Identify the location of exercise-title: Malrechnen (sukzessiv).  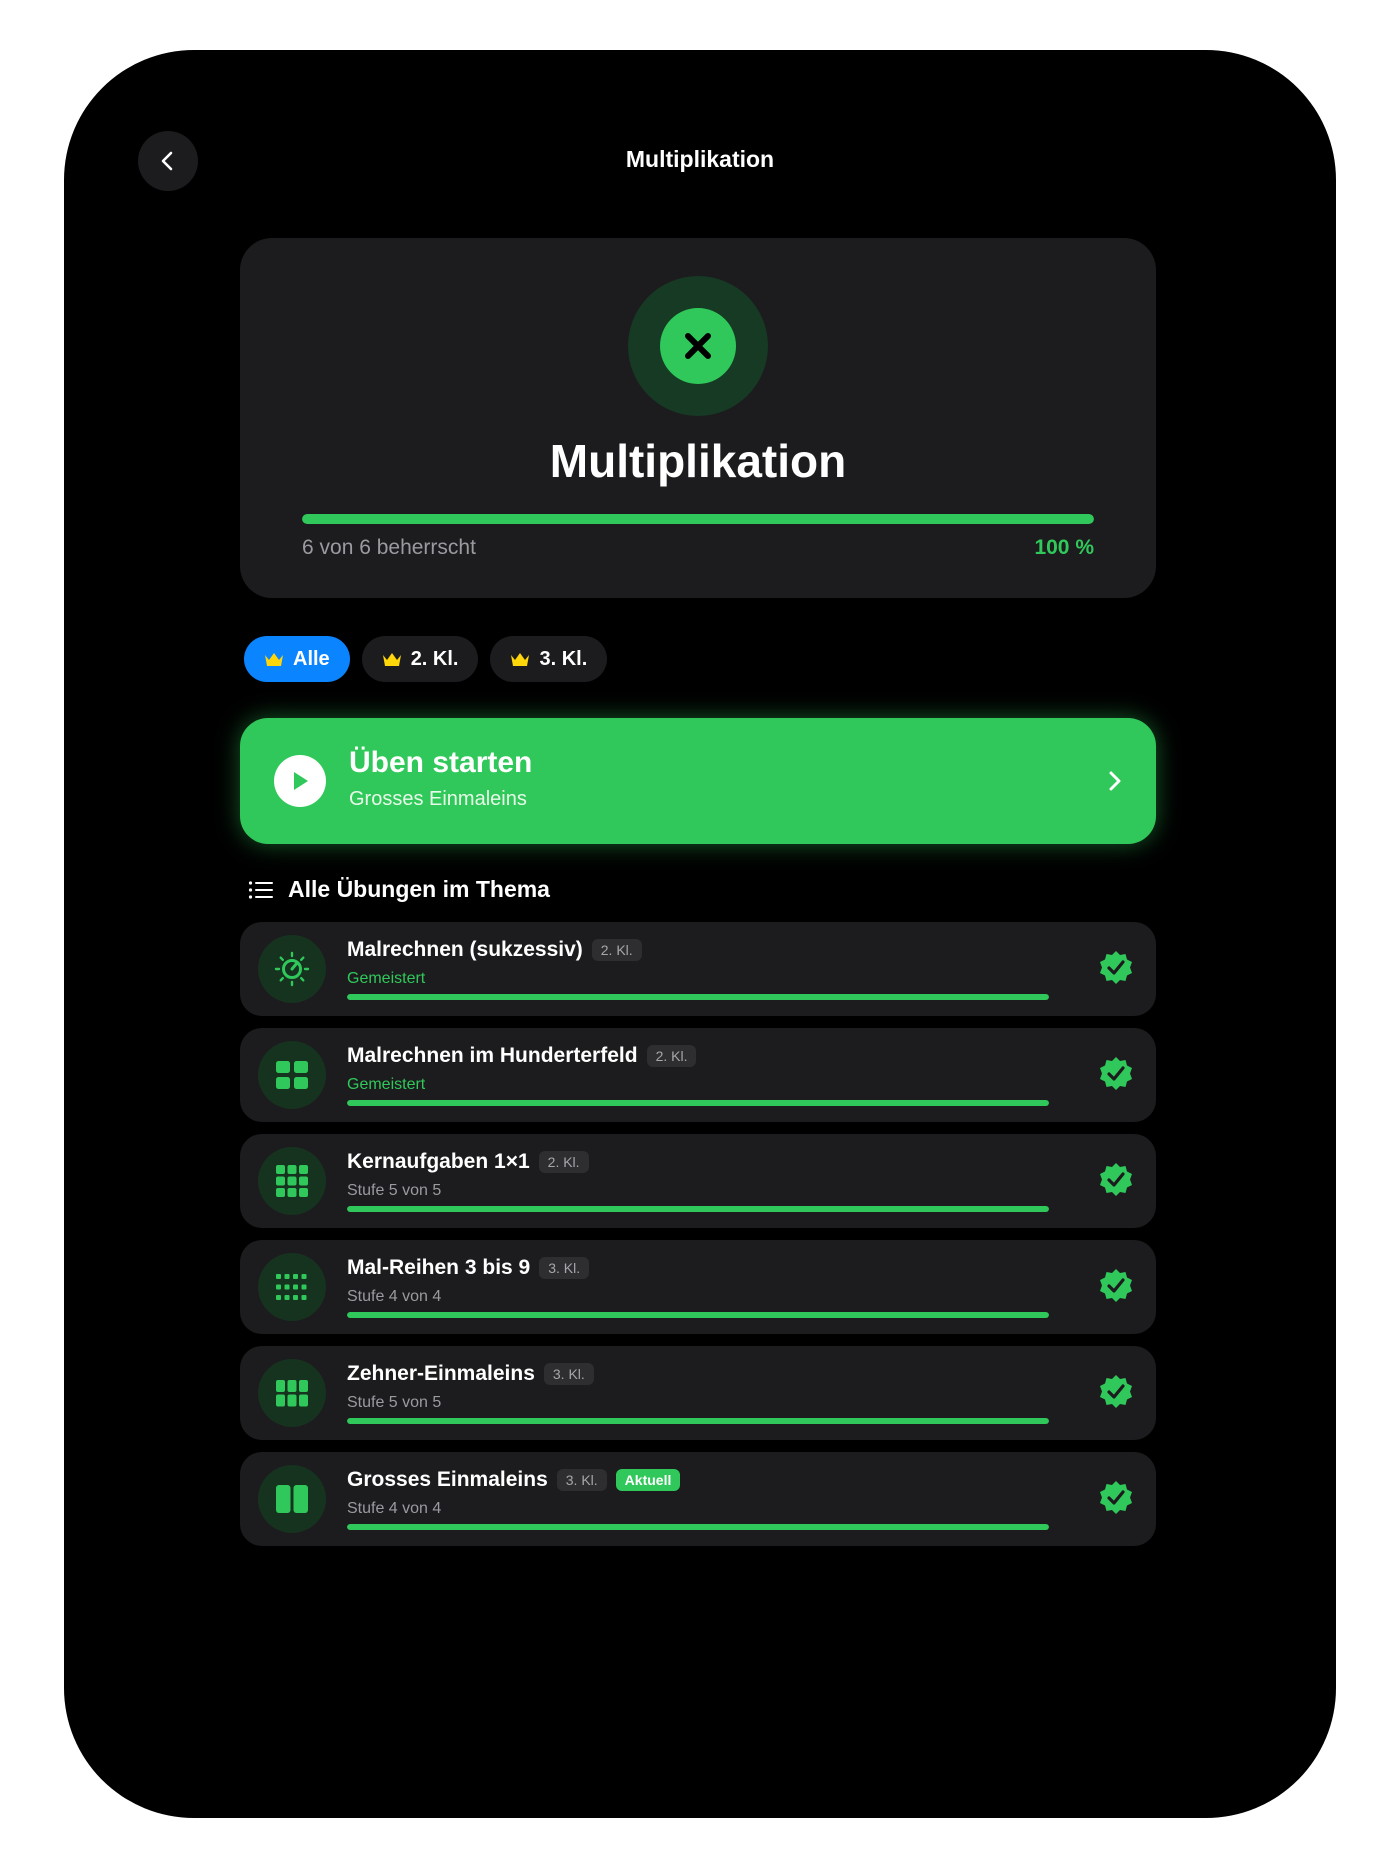
(465, 949).